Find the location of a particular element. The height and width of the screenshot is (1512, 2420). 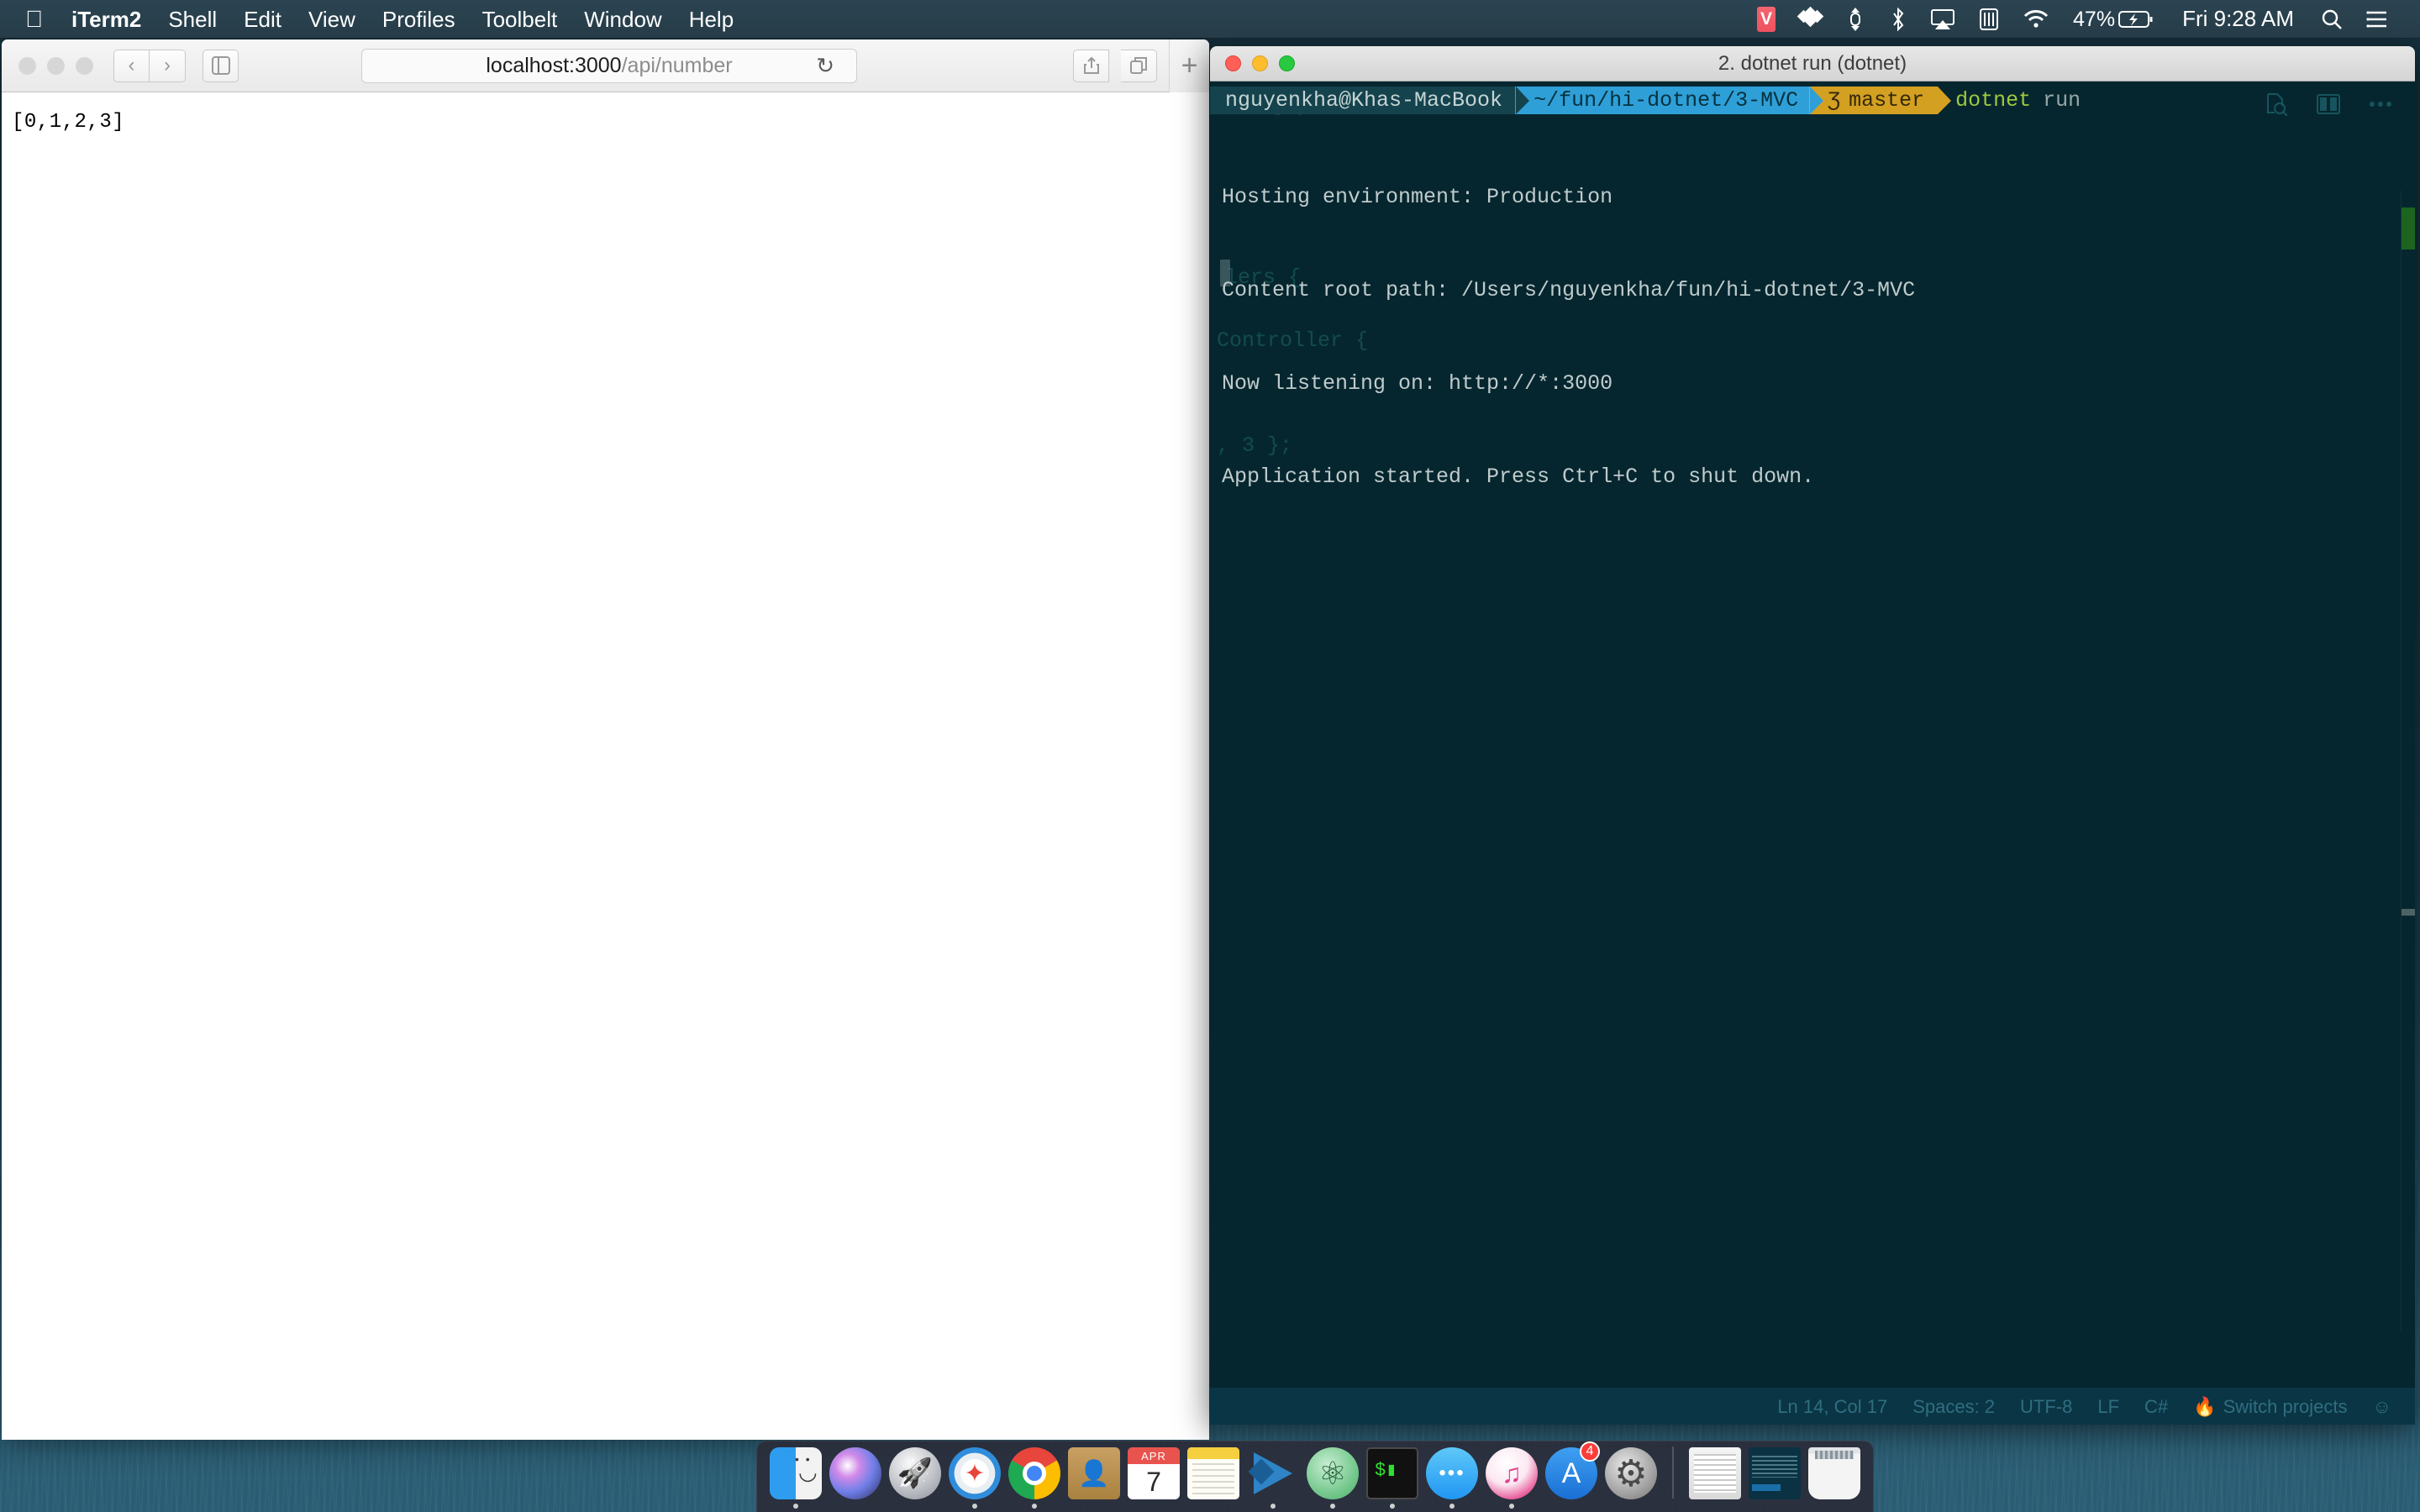

vox-menu-icon: V is located at coordinates (1766, 19).